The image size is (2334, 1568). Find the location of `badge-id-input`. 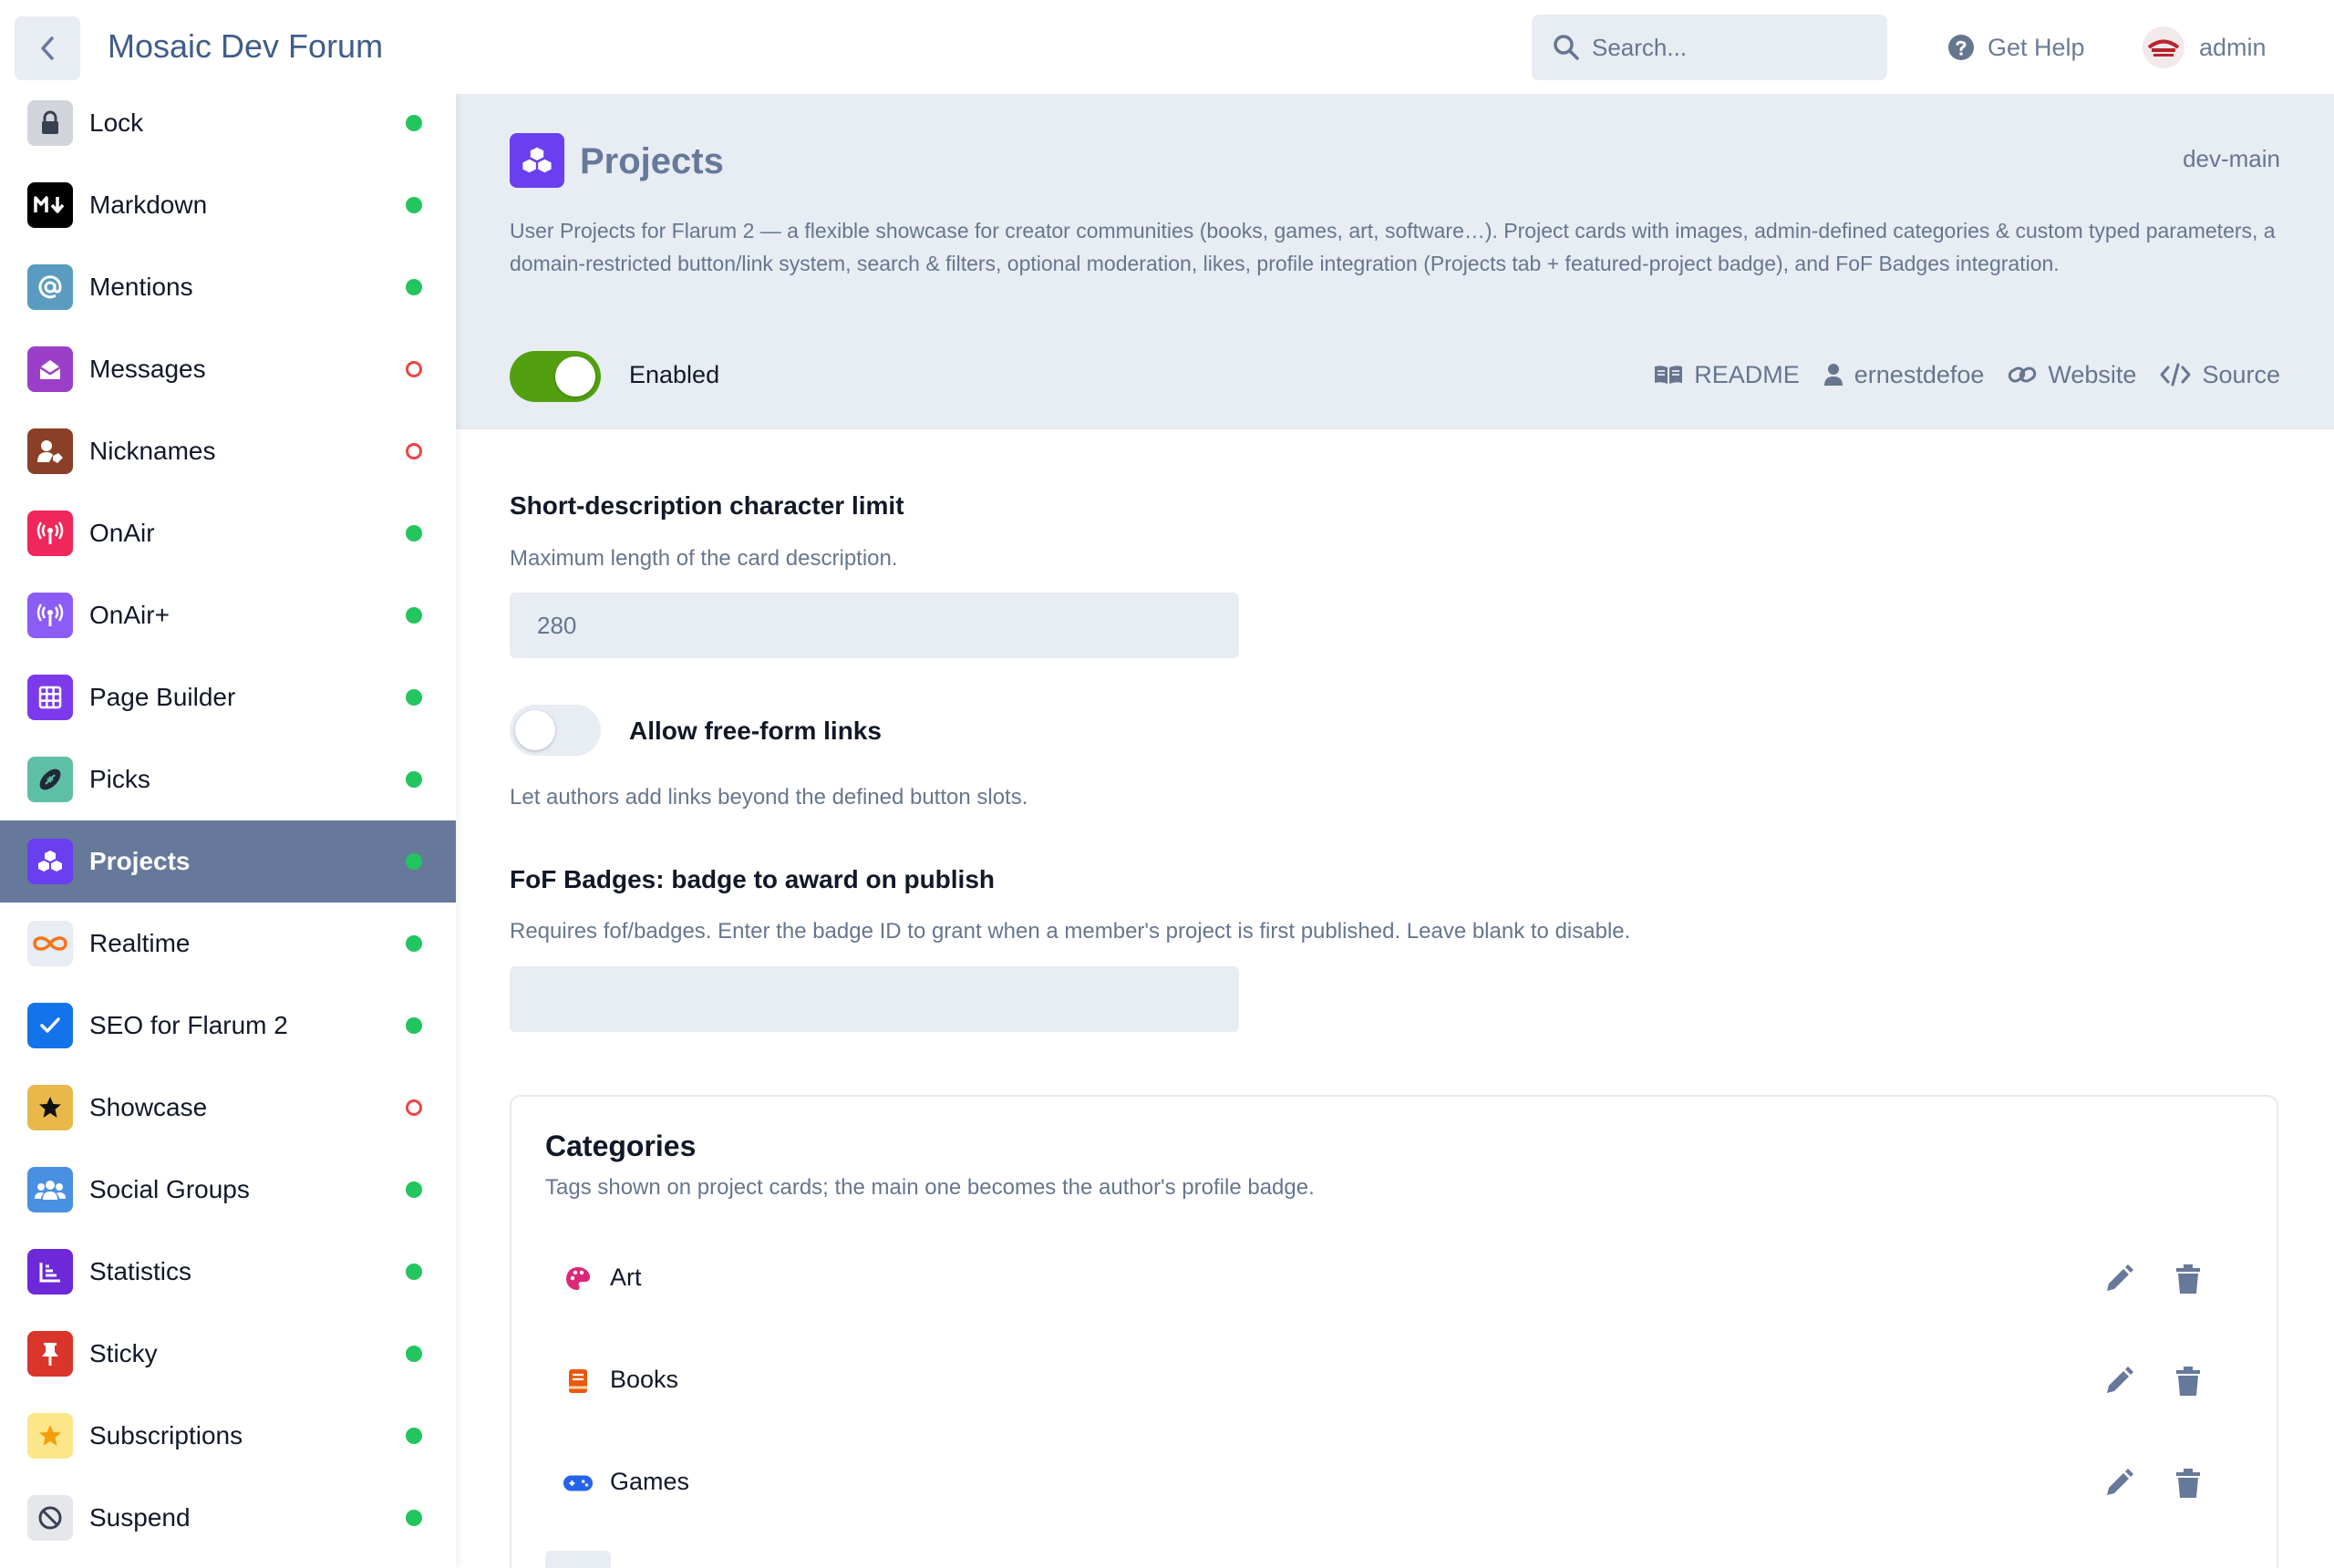

badge-id-input is located at coordinates (875, 999).